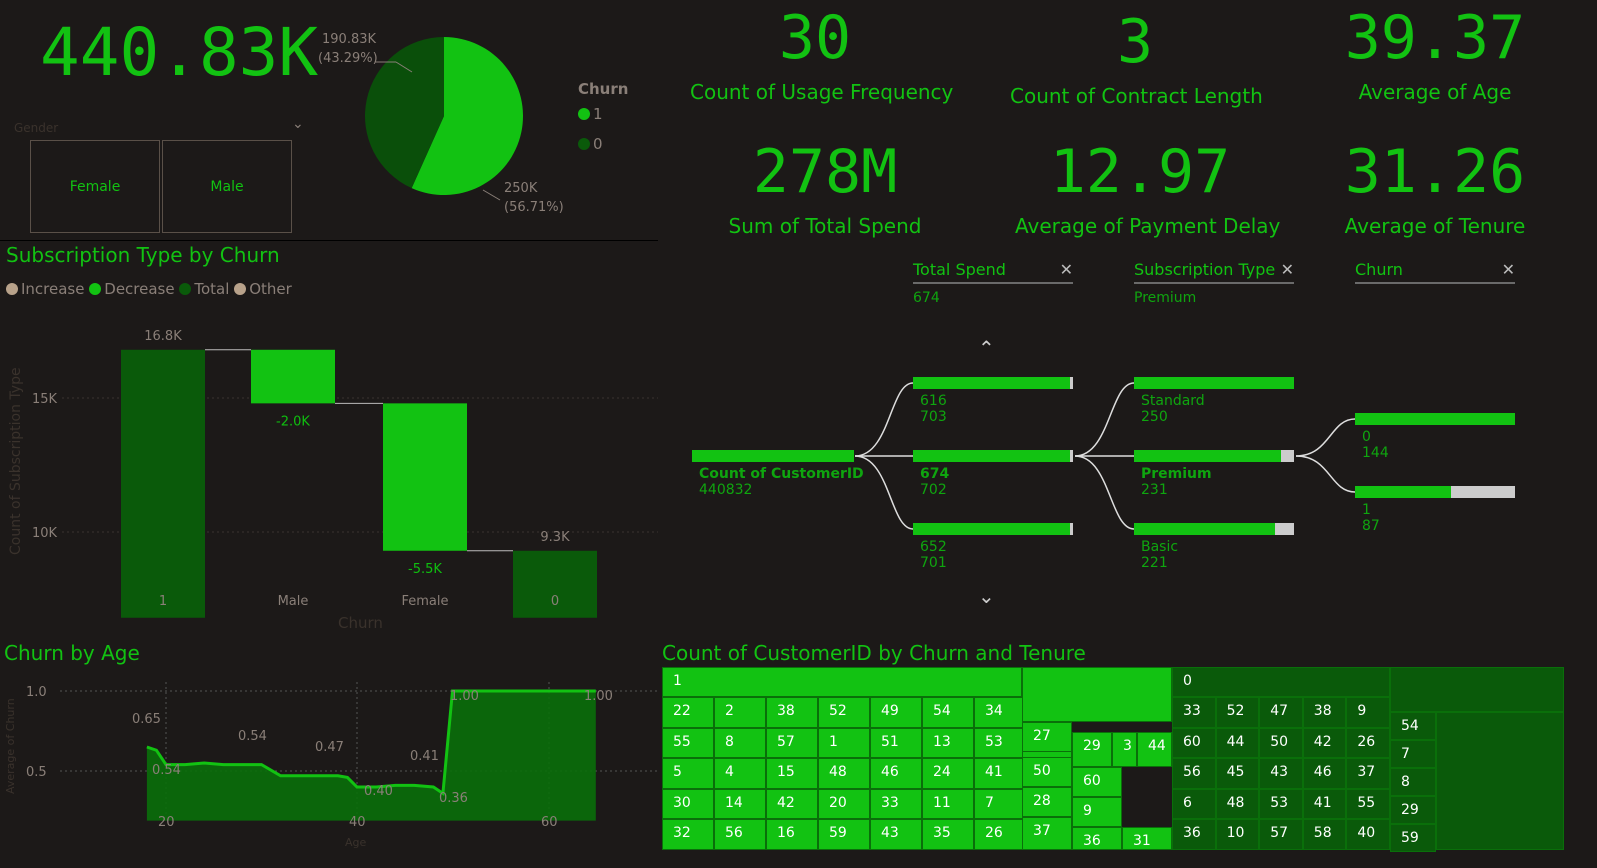 The width and height of the screenshot is (1597, 868). Describe the element at coordinates (227, 186) in the screenshot. I see `slicer-option-male: Male` at that location.